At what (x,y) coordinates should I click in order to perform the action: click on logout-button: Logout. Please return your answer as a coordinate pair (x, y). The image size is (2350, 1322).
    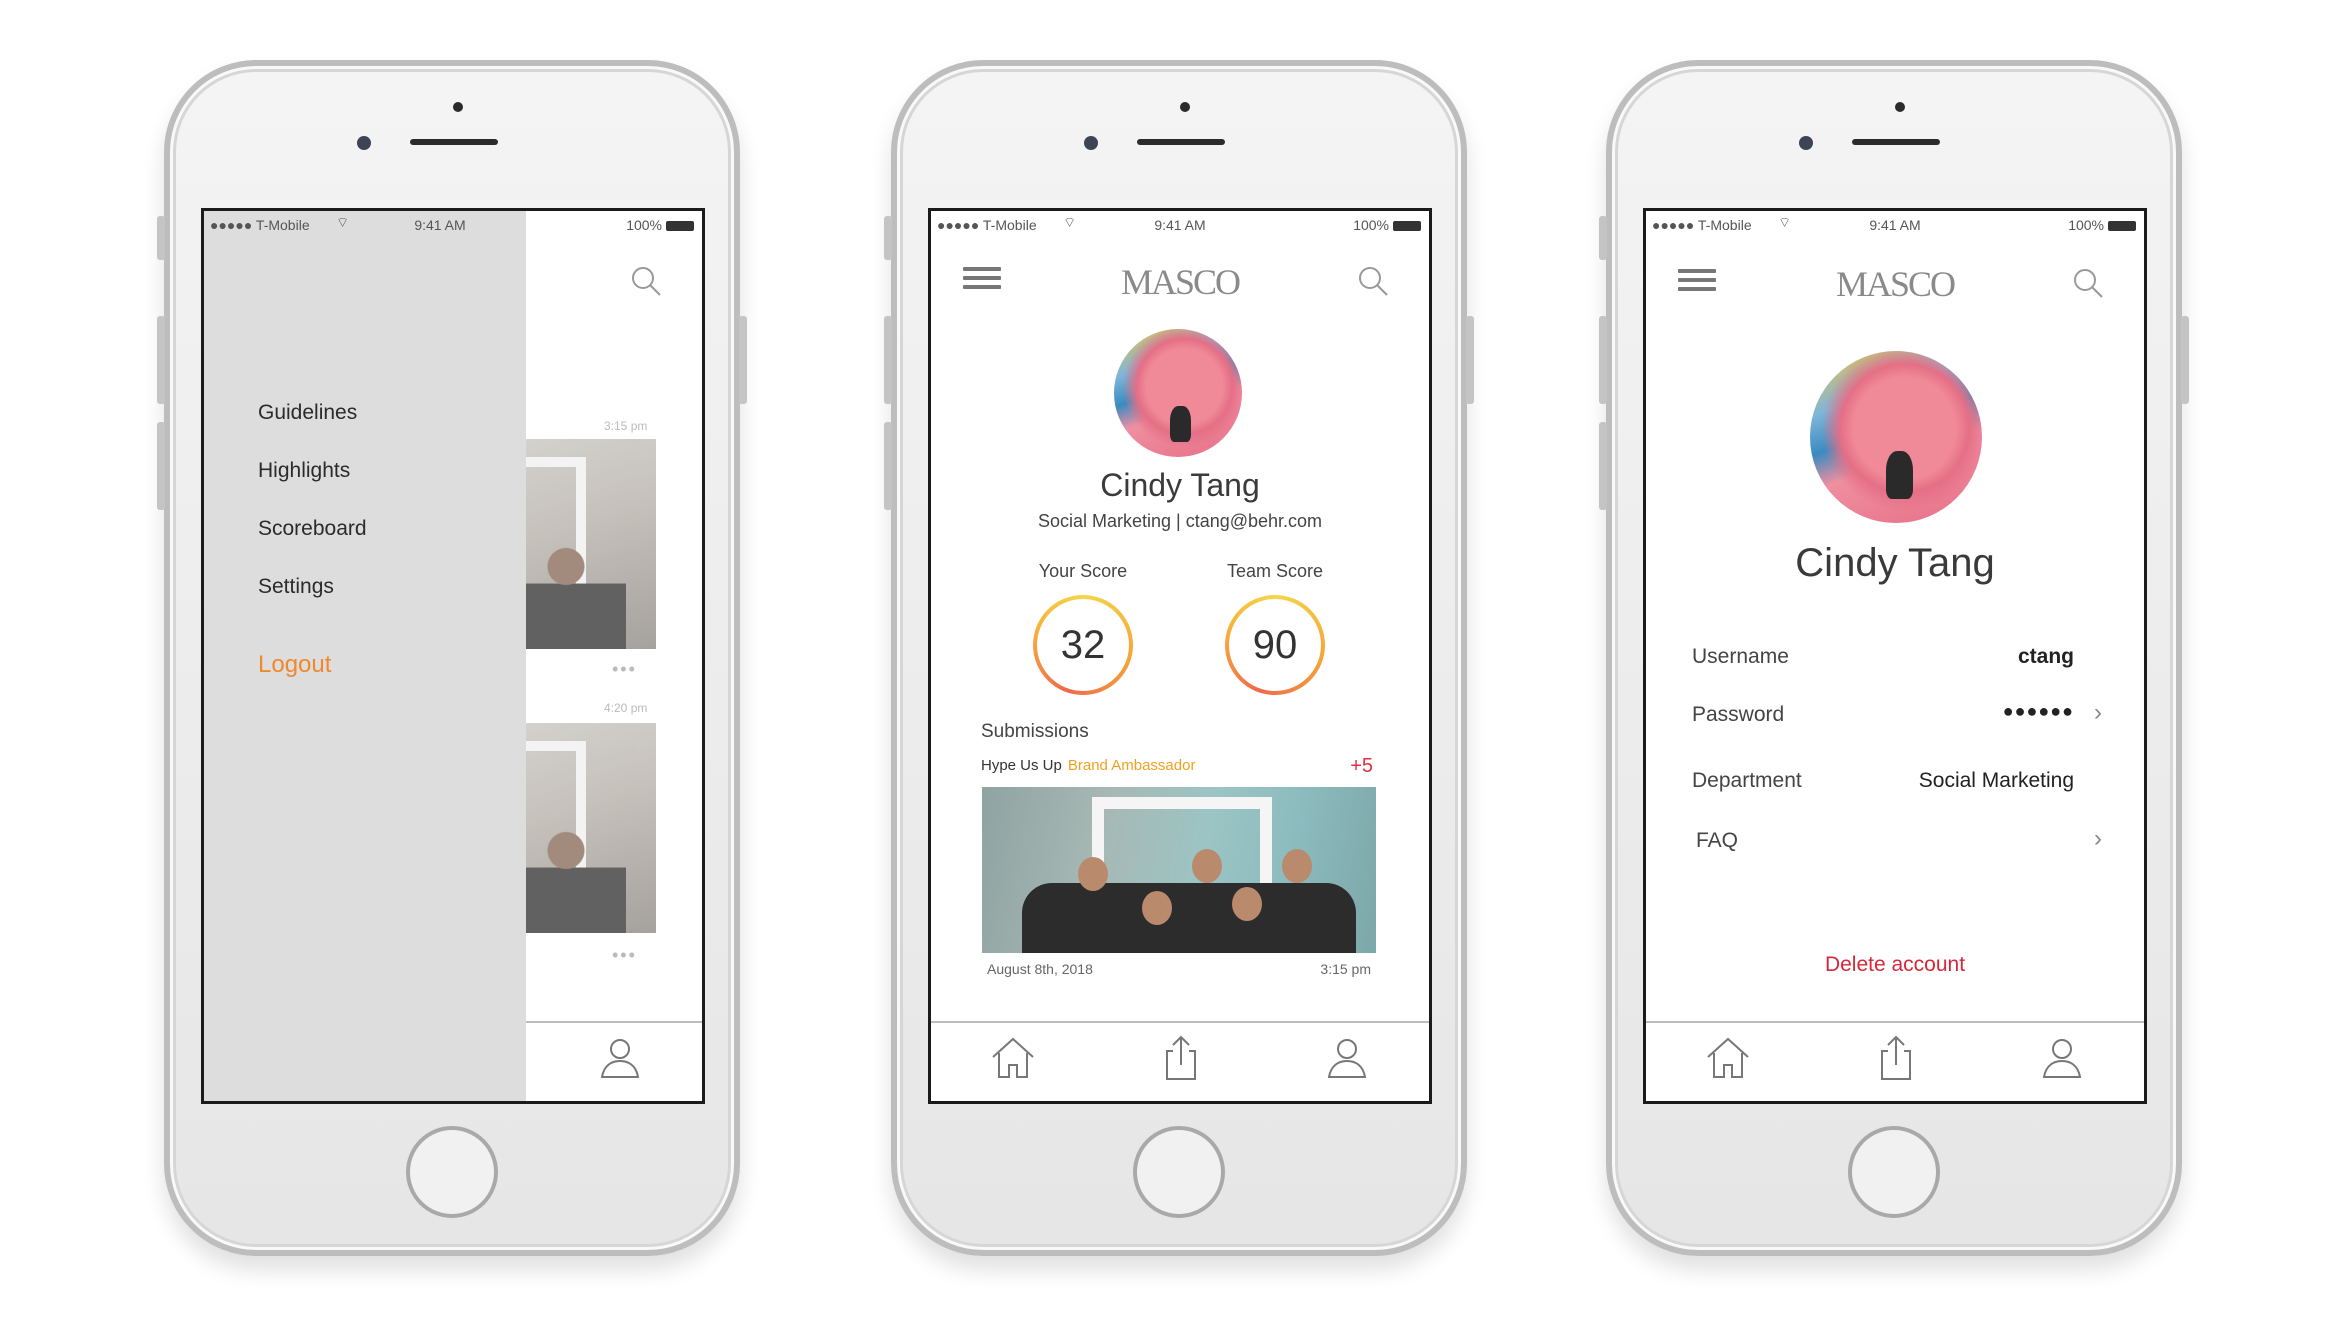
    Looking at the image, I should click on (294, 665).